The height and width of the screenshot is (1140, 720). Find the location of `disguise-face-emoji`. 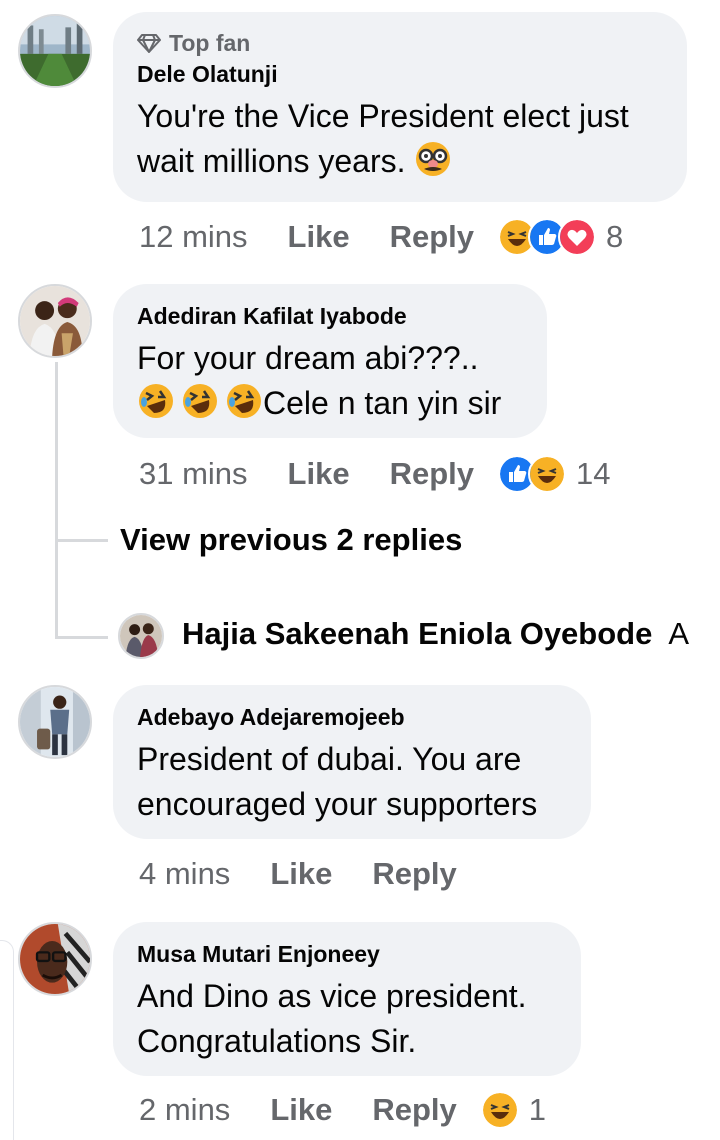

disguise-face-emoji is located at coordinates (433, 159).